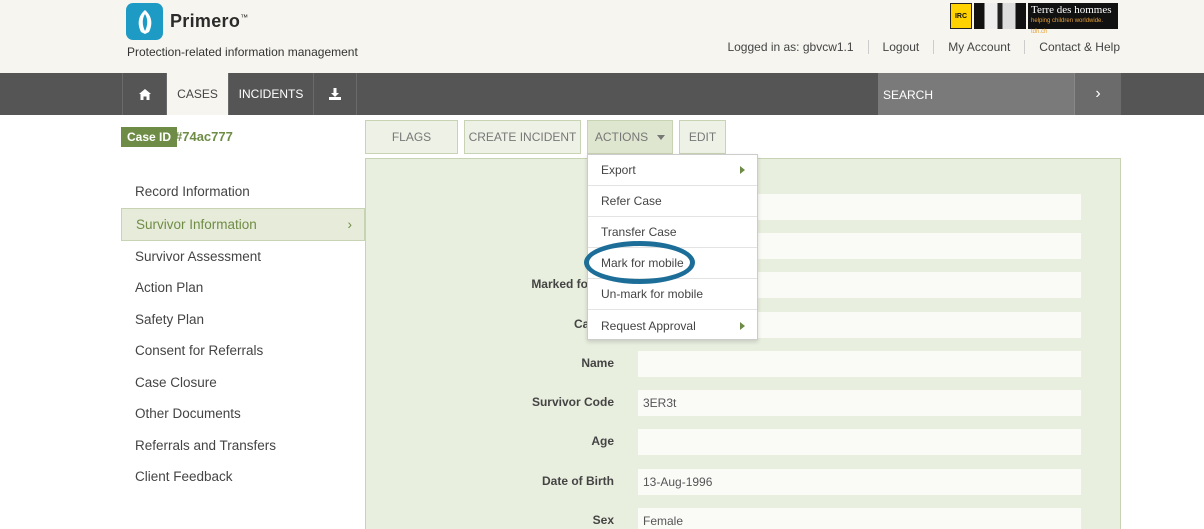 This screenshot has height=529, width=1204. I want to click on form-row: Survivor Code 3ER3t, so click(744, 403).